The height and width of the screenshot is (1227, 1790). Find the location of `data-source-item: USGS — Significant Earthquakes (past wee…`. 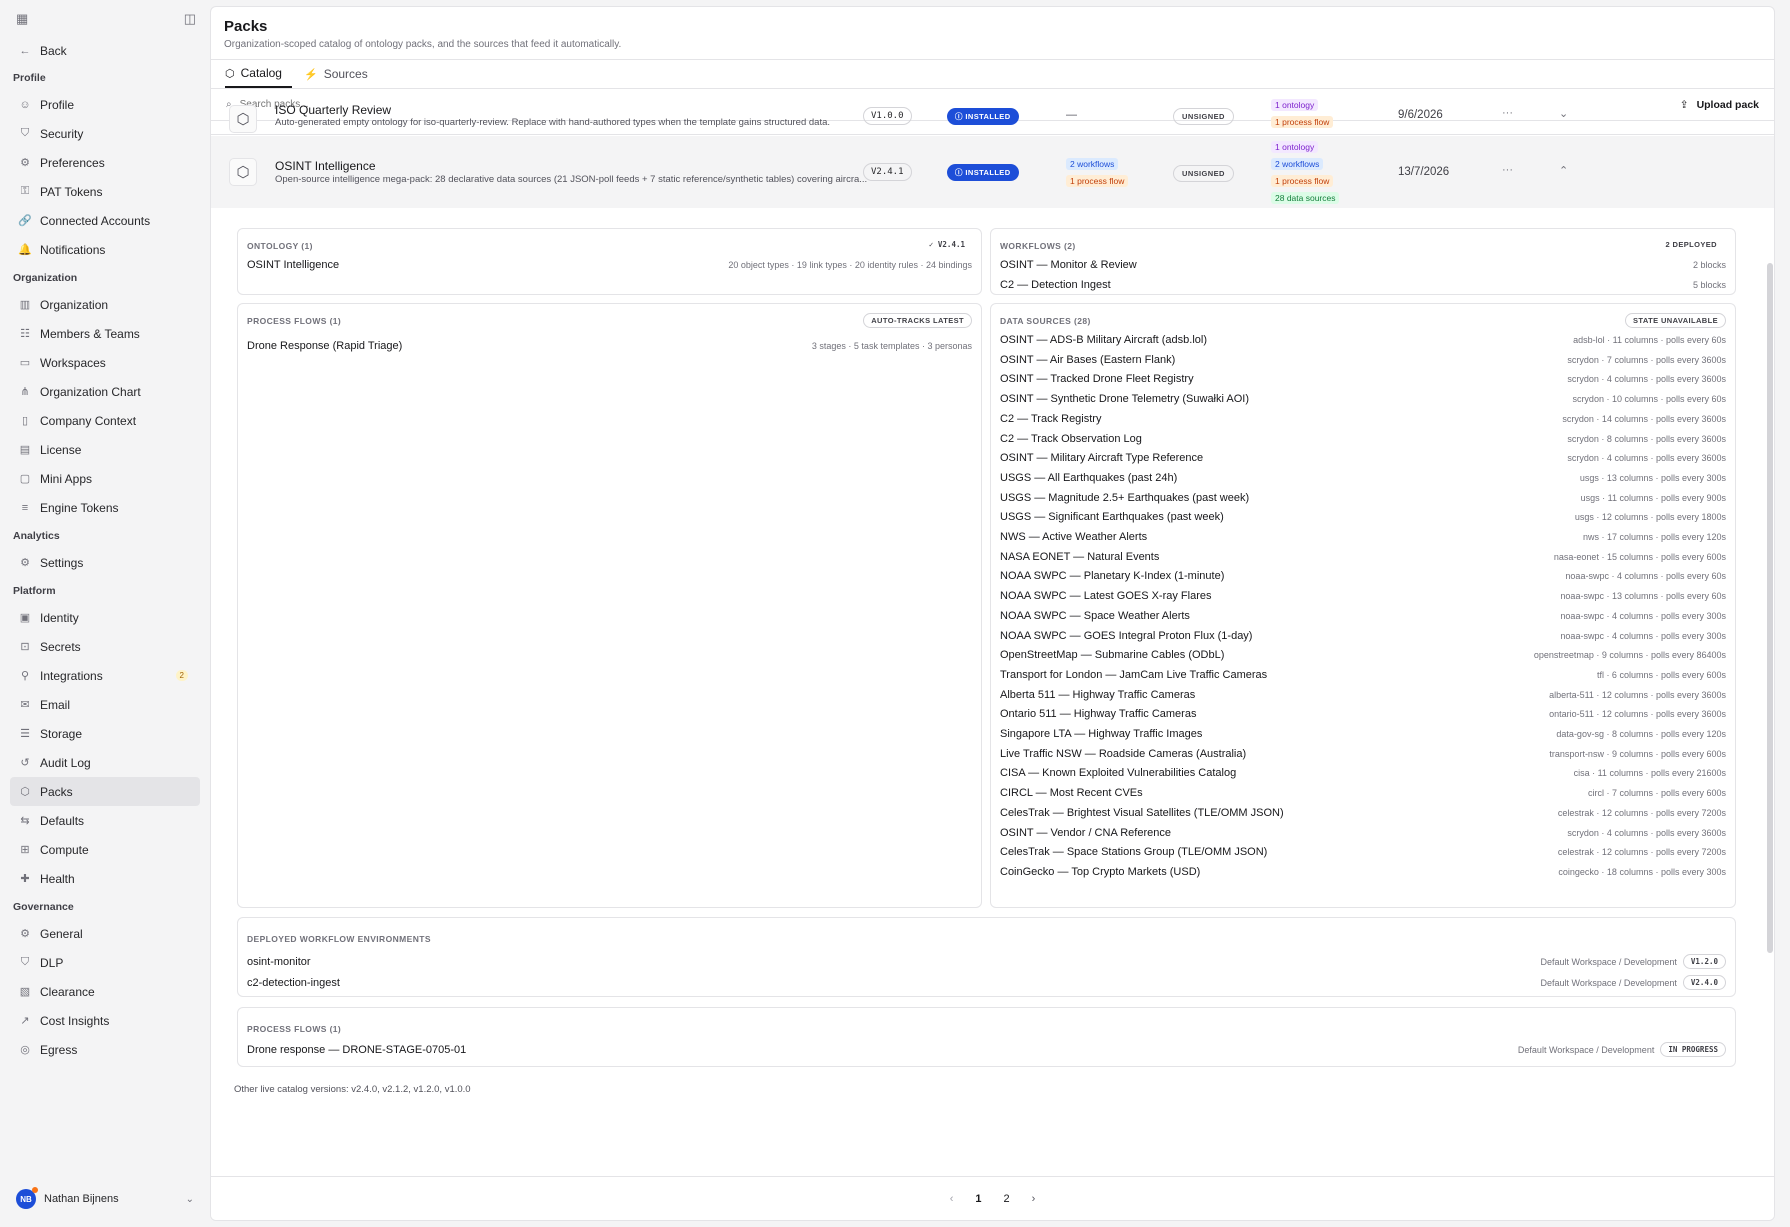

data-source-item: USGS — Significant Earthquakes (past wee… is located at coordinates (1363, 517).